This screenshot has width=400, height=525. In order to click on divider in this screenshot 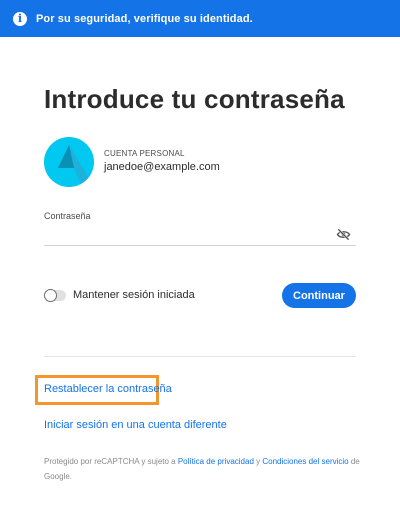, I will do `click(200, 356)`.